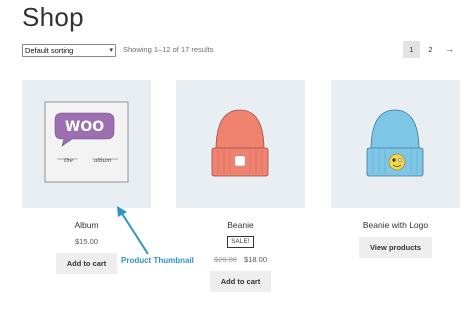  I want to click on product-thumbnail-beanie, so click(240, 144).